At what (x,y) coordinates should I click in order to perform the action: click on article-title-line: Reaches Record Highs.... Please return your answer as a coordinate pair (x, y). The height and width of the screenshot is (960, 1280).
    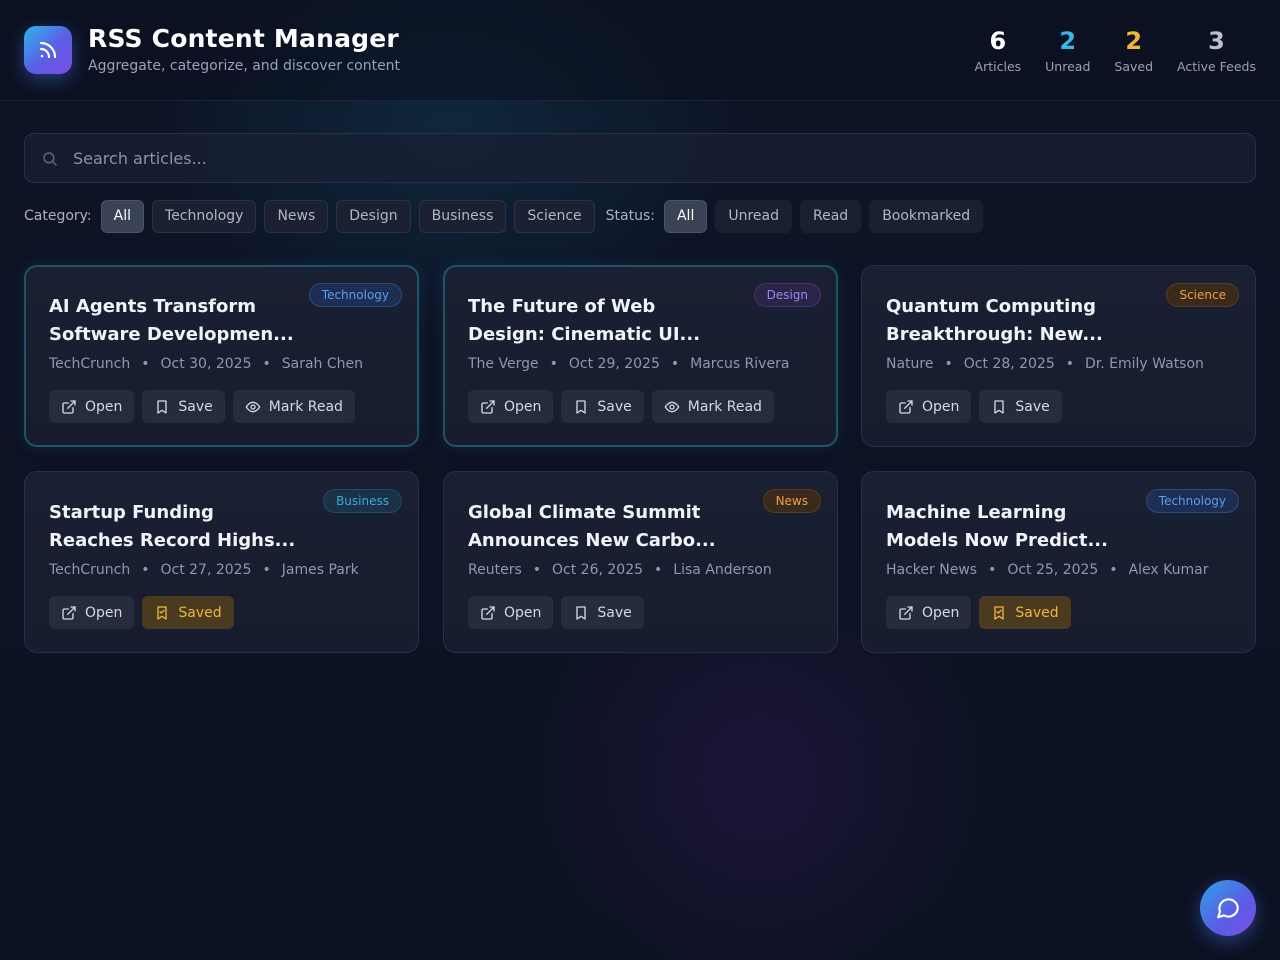
    Looking at the image, I should click on (172, 540).